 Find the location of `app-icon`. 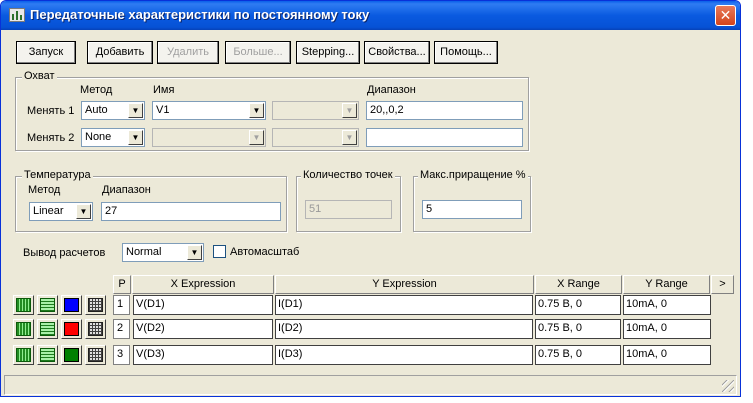

app-icon is located at coordinates (17, 15).